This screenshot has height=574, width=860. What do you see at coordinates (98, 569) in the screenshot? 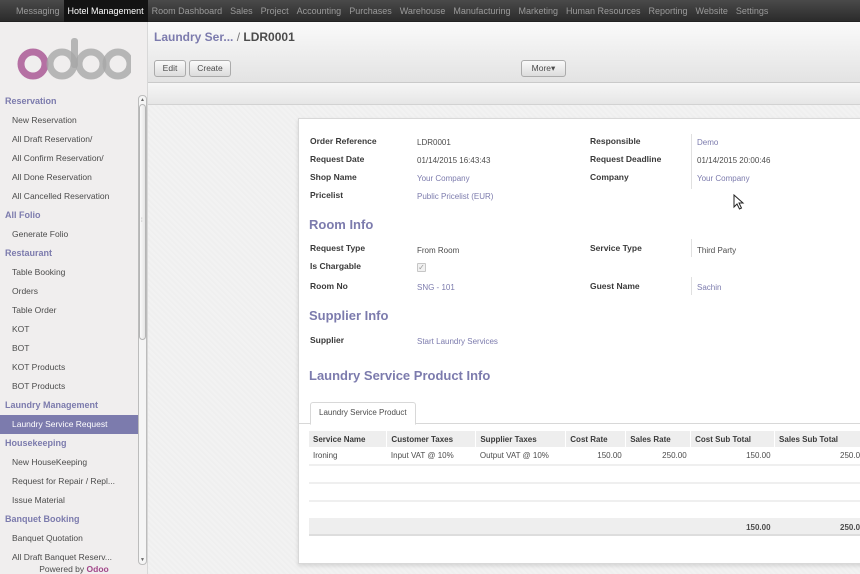
I see `powered-by-brand-link: Odoo` at bounding box center [98, 569].